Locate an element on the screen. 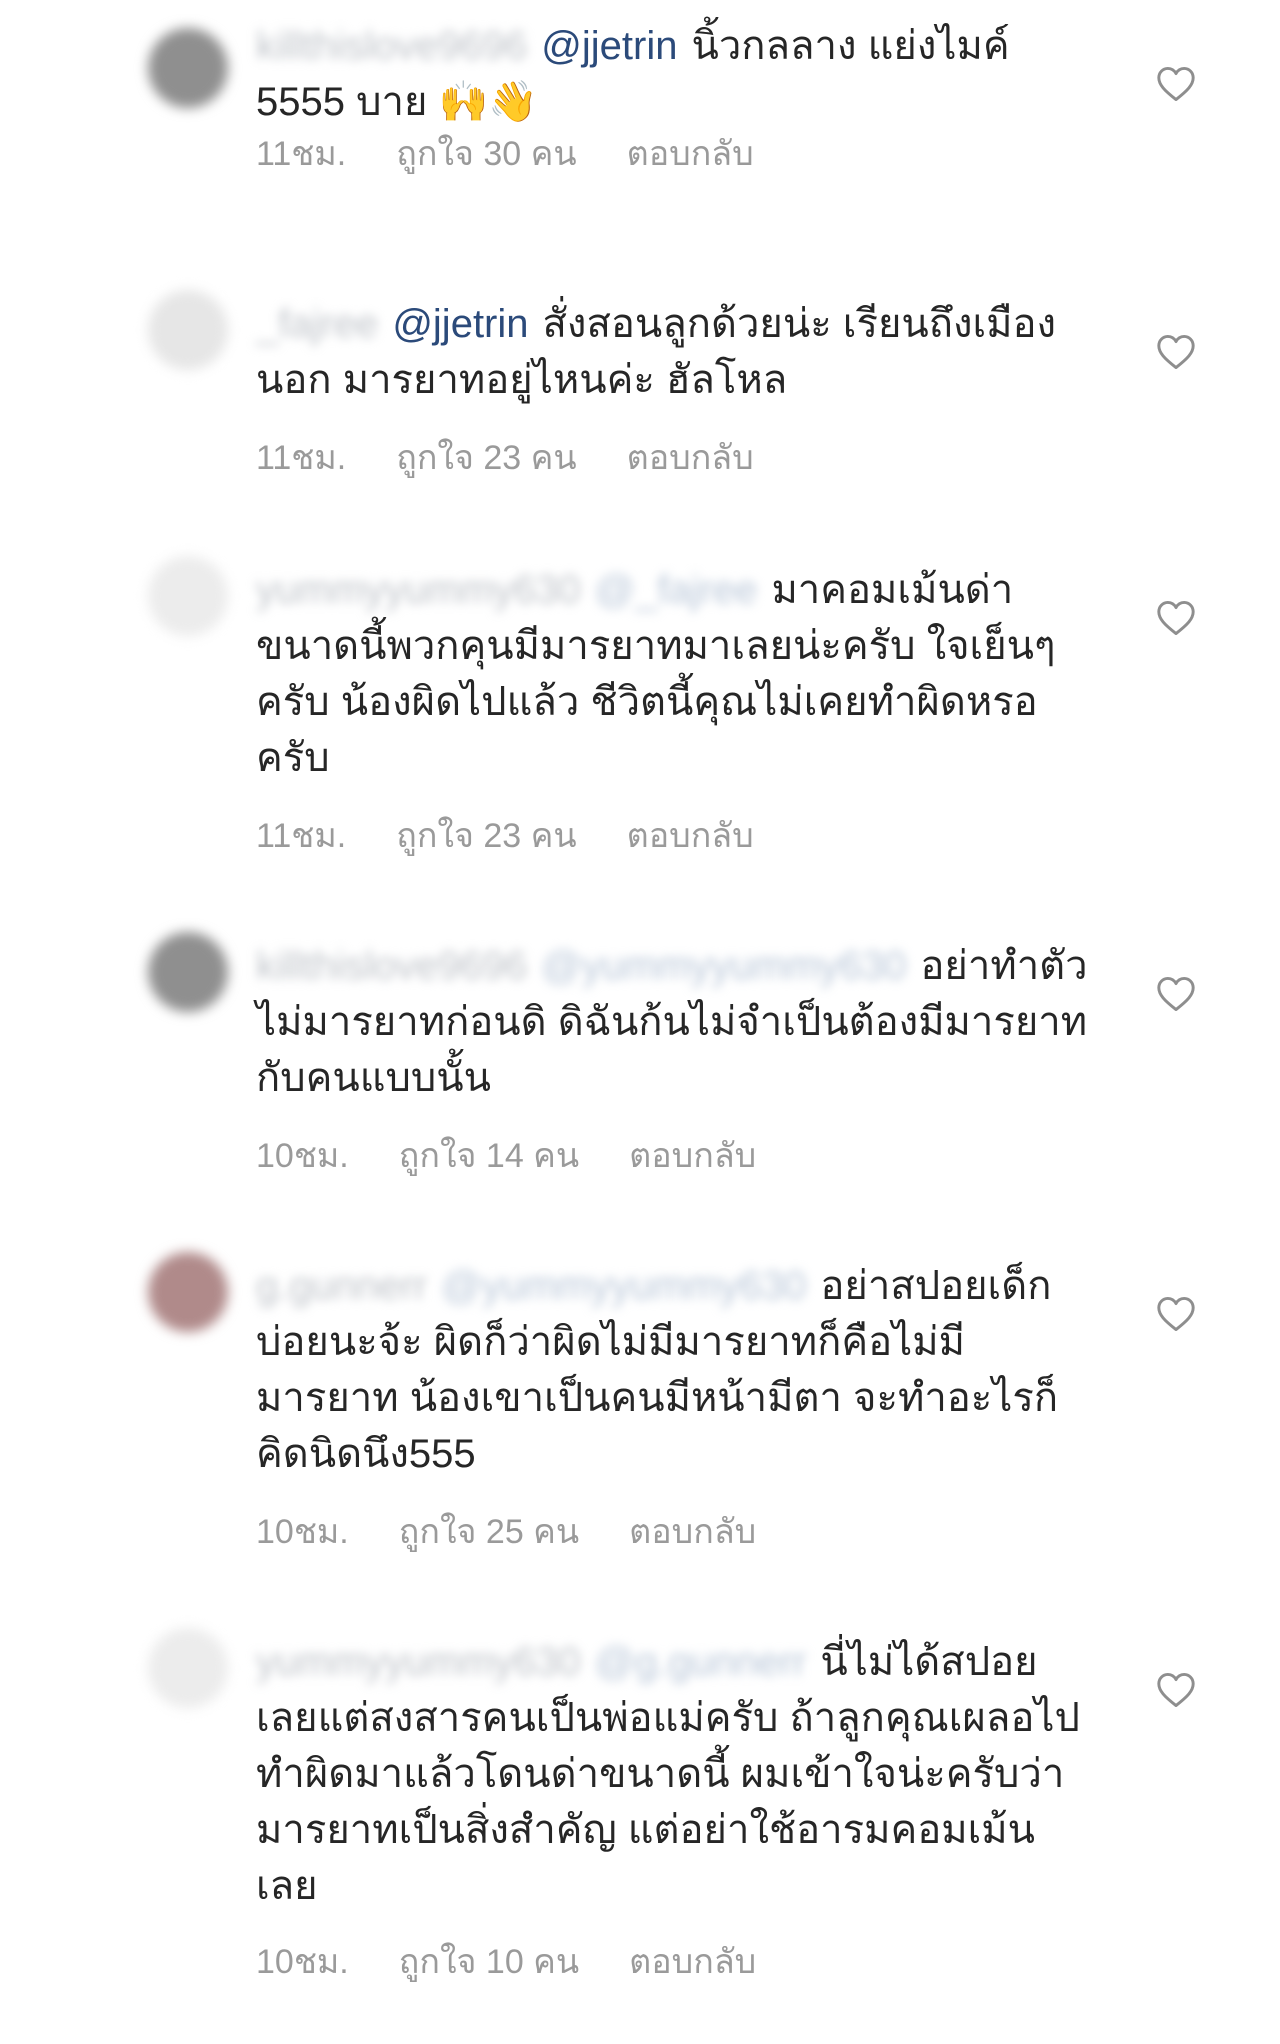 The height and width of the screenshot is (2044, 1280). comment-likes: ถูกใจ 30 คน is located at coordinates (486, 153).